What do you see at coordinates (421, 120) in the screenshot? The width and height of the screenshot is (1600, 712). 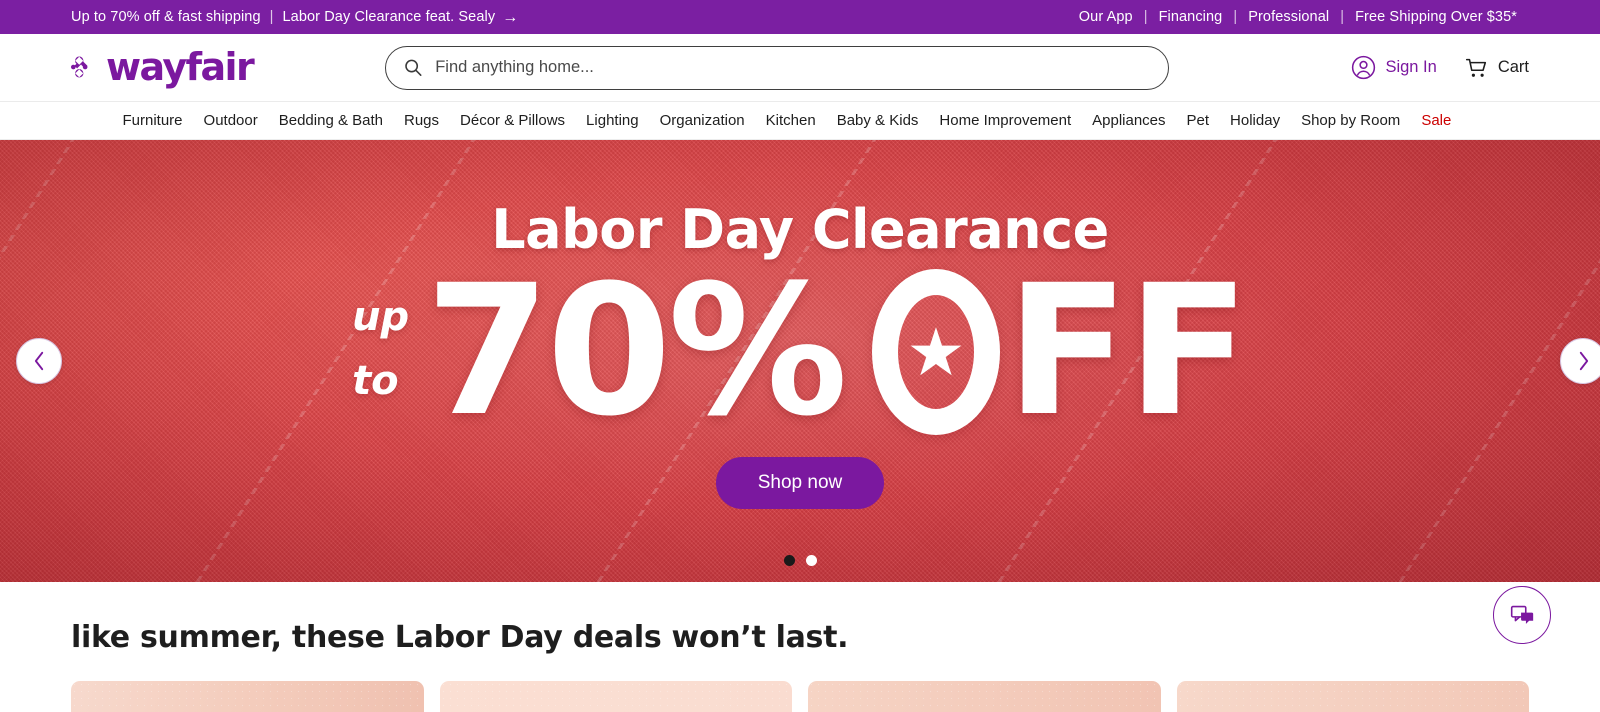 I see `nav-item-rugs: Rugs` at bounding box center [421, 120].